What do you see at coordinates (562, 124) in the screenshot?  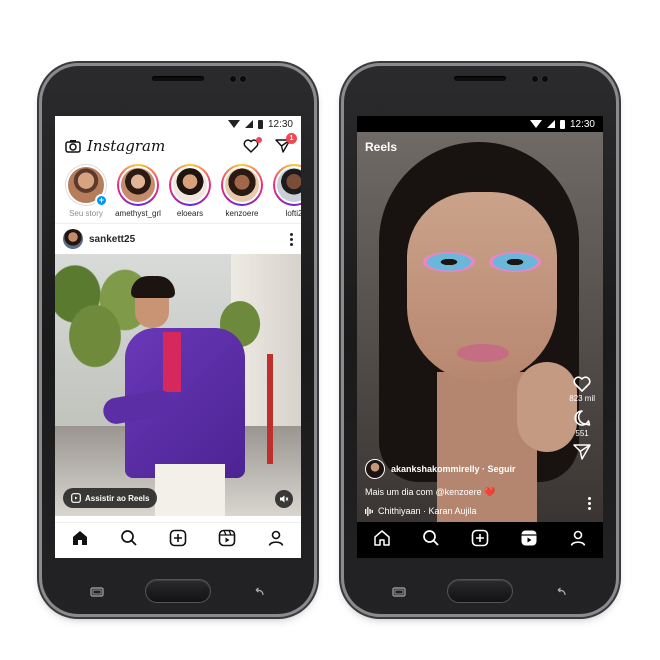 I see `battery-icon` at bounding box center [562, 124].